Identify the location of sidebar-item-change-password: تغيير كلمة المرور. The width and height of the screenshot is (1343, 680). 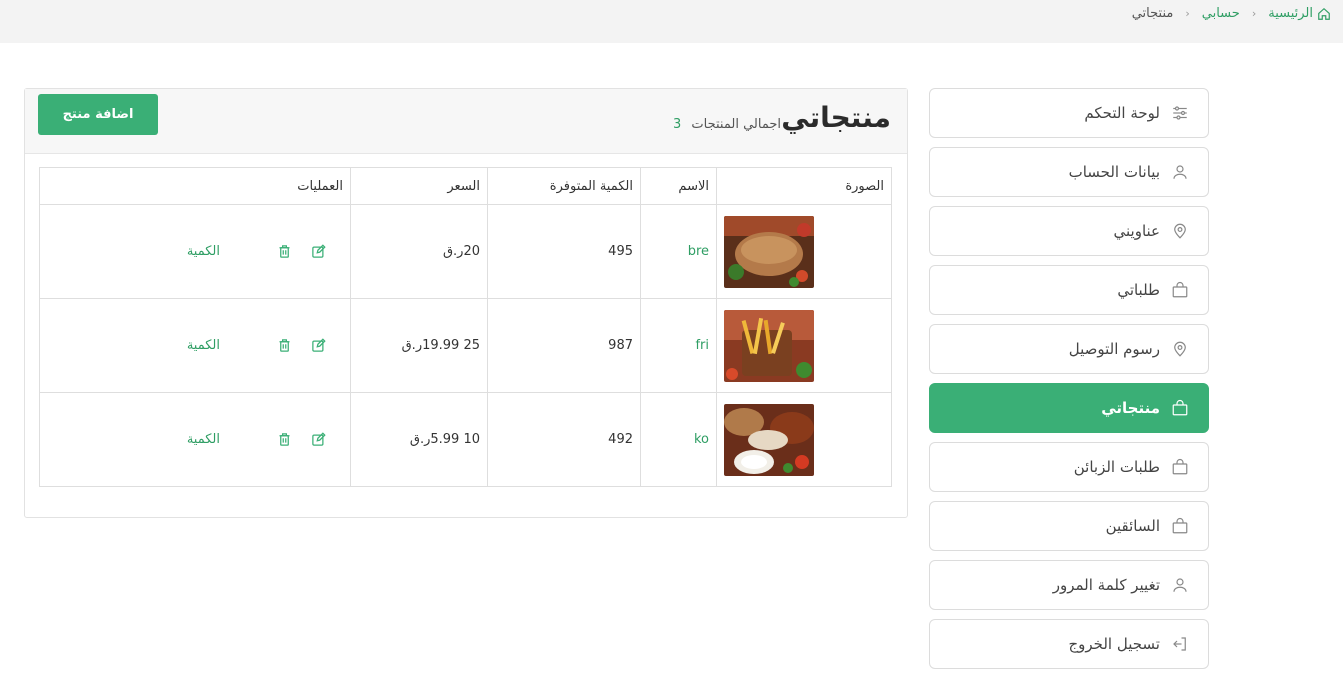
(1069, 585).